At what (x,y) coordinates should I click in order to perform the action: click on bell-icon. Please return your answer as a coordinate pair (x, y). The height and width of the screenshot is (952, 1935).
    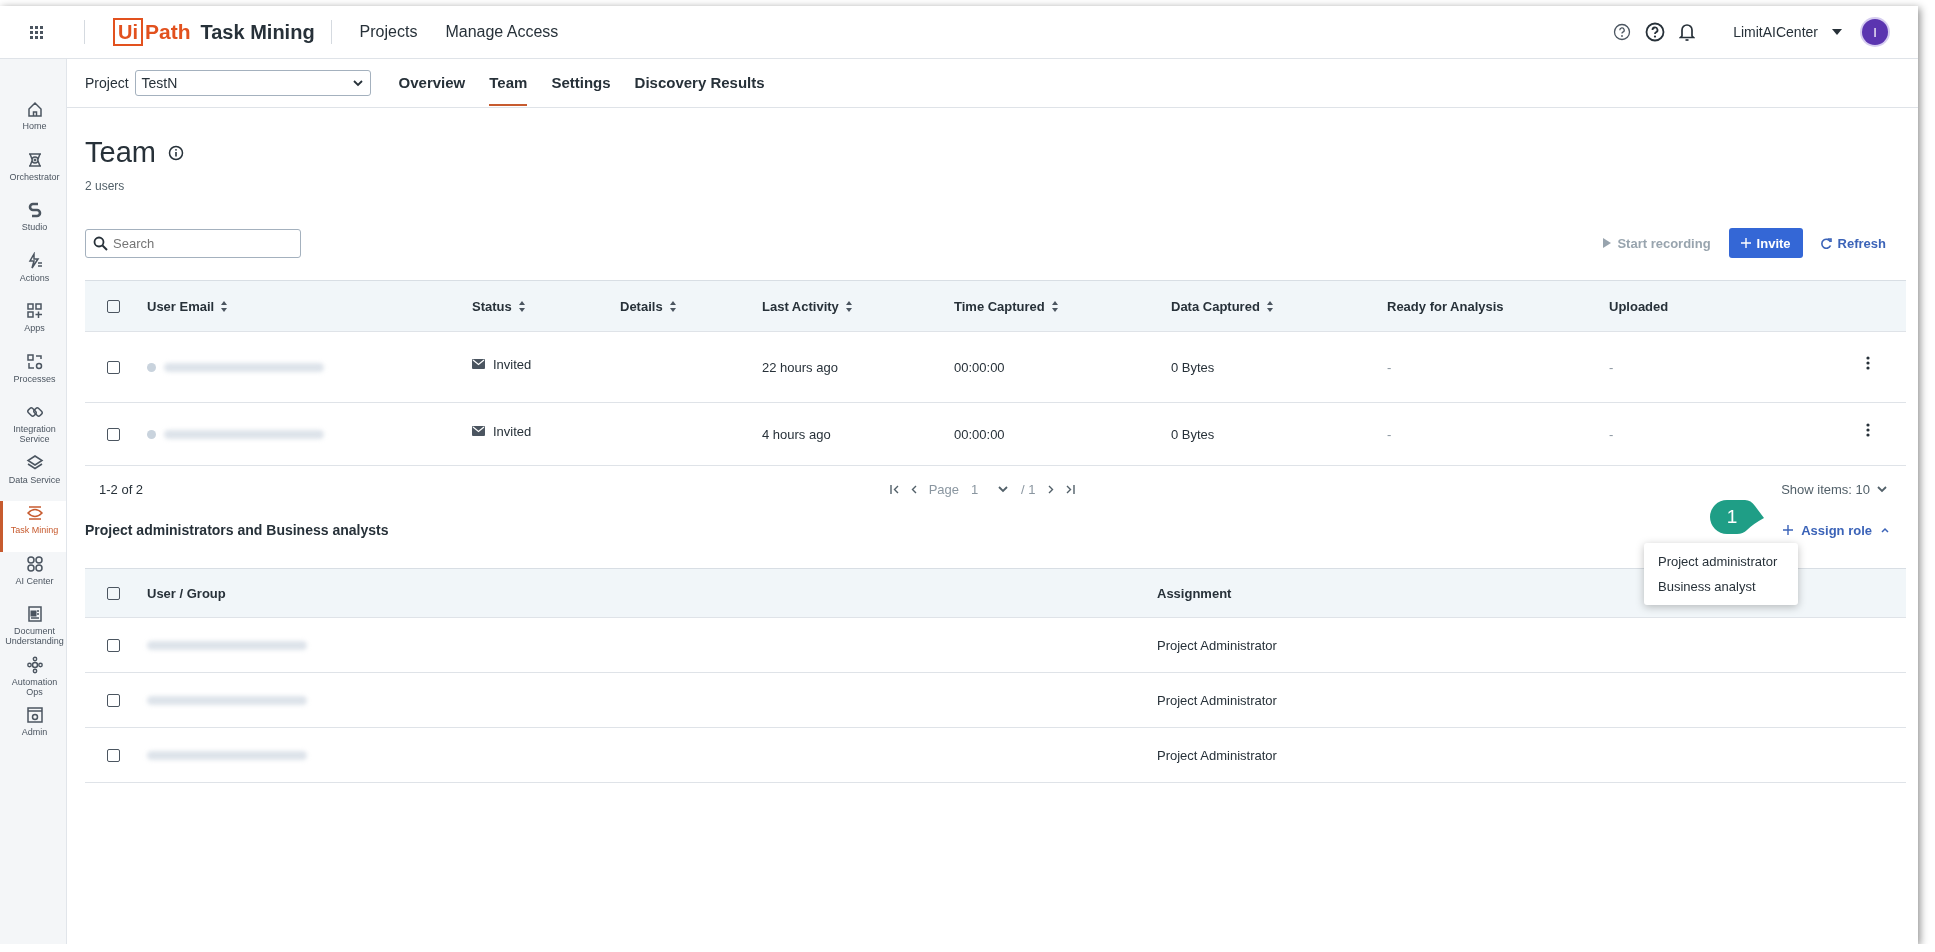
    Looking at the image, I should click on (1687, 32).